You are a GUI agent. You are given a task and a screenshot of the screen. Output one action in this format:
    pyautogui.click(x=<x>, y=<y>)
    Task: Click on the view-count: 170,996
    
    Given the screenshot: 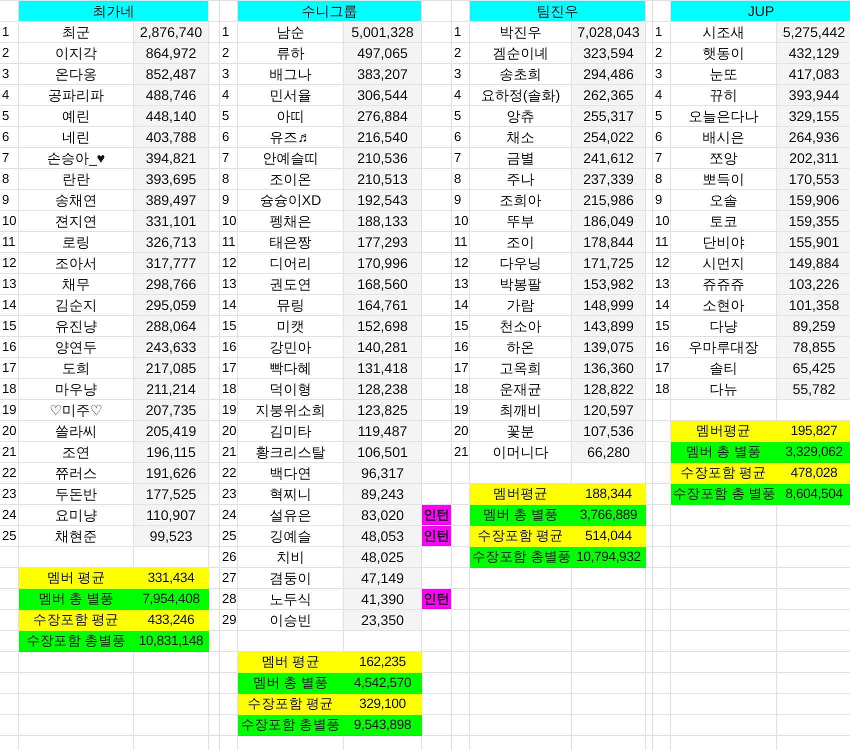 What is the action you would take?
    pyautogui.click(x=383, y=263)
    